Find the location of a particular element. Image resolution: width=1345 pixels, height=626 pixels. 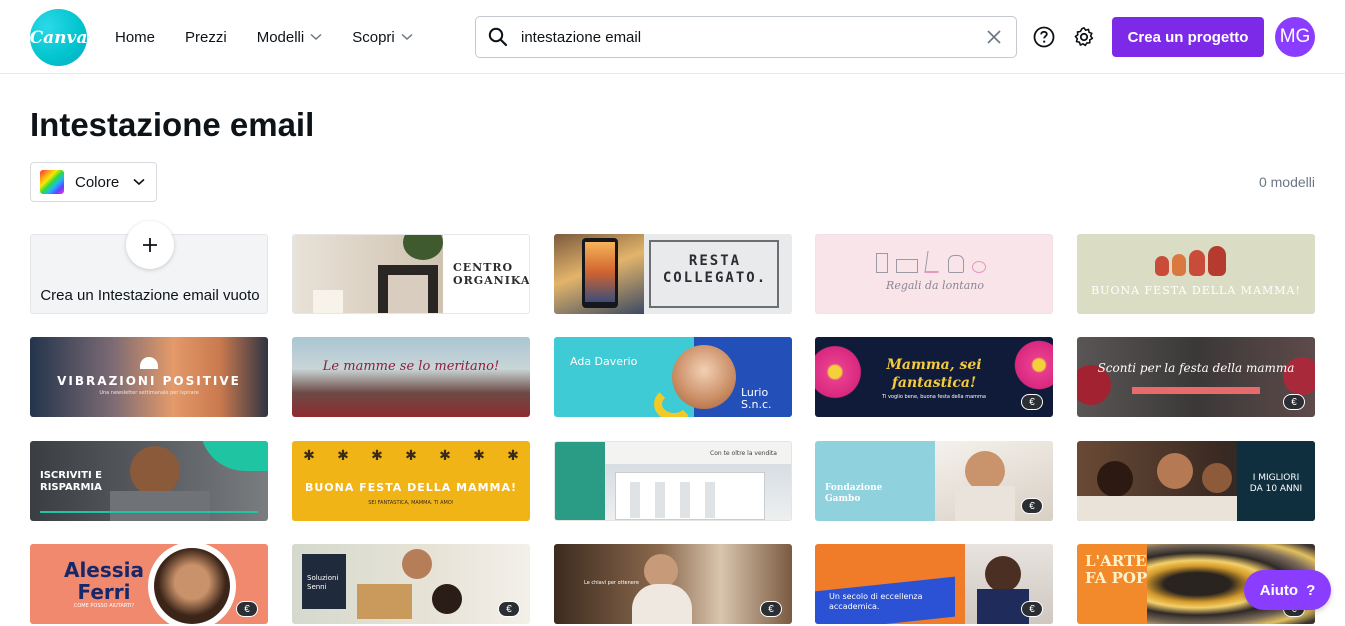

template-thumbnail: I MIGLIORI DA 10 ANNI is located at coordinates (1196, 481).